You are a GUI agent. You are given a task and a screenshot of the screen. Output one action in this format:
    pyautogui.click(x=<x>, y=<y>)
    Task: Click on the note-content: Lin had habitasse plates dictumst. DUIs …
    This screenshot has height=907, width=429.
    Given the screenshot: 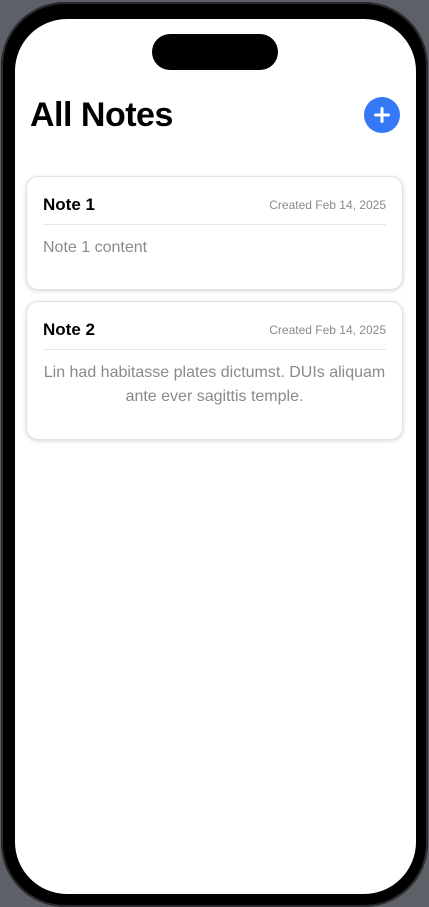 What is the action you would take?
    pyautogui.click(x=214, y=384)
    